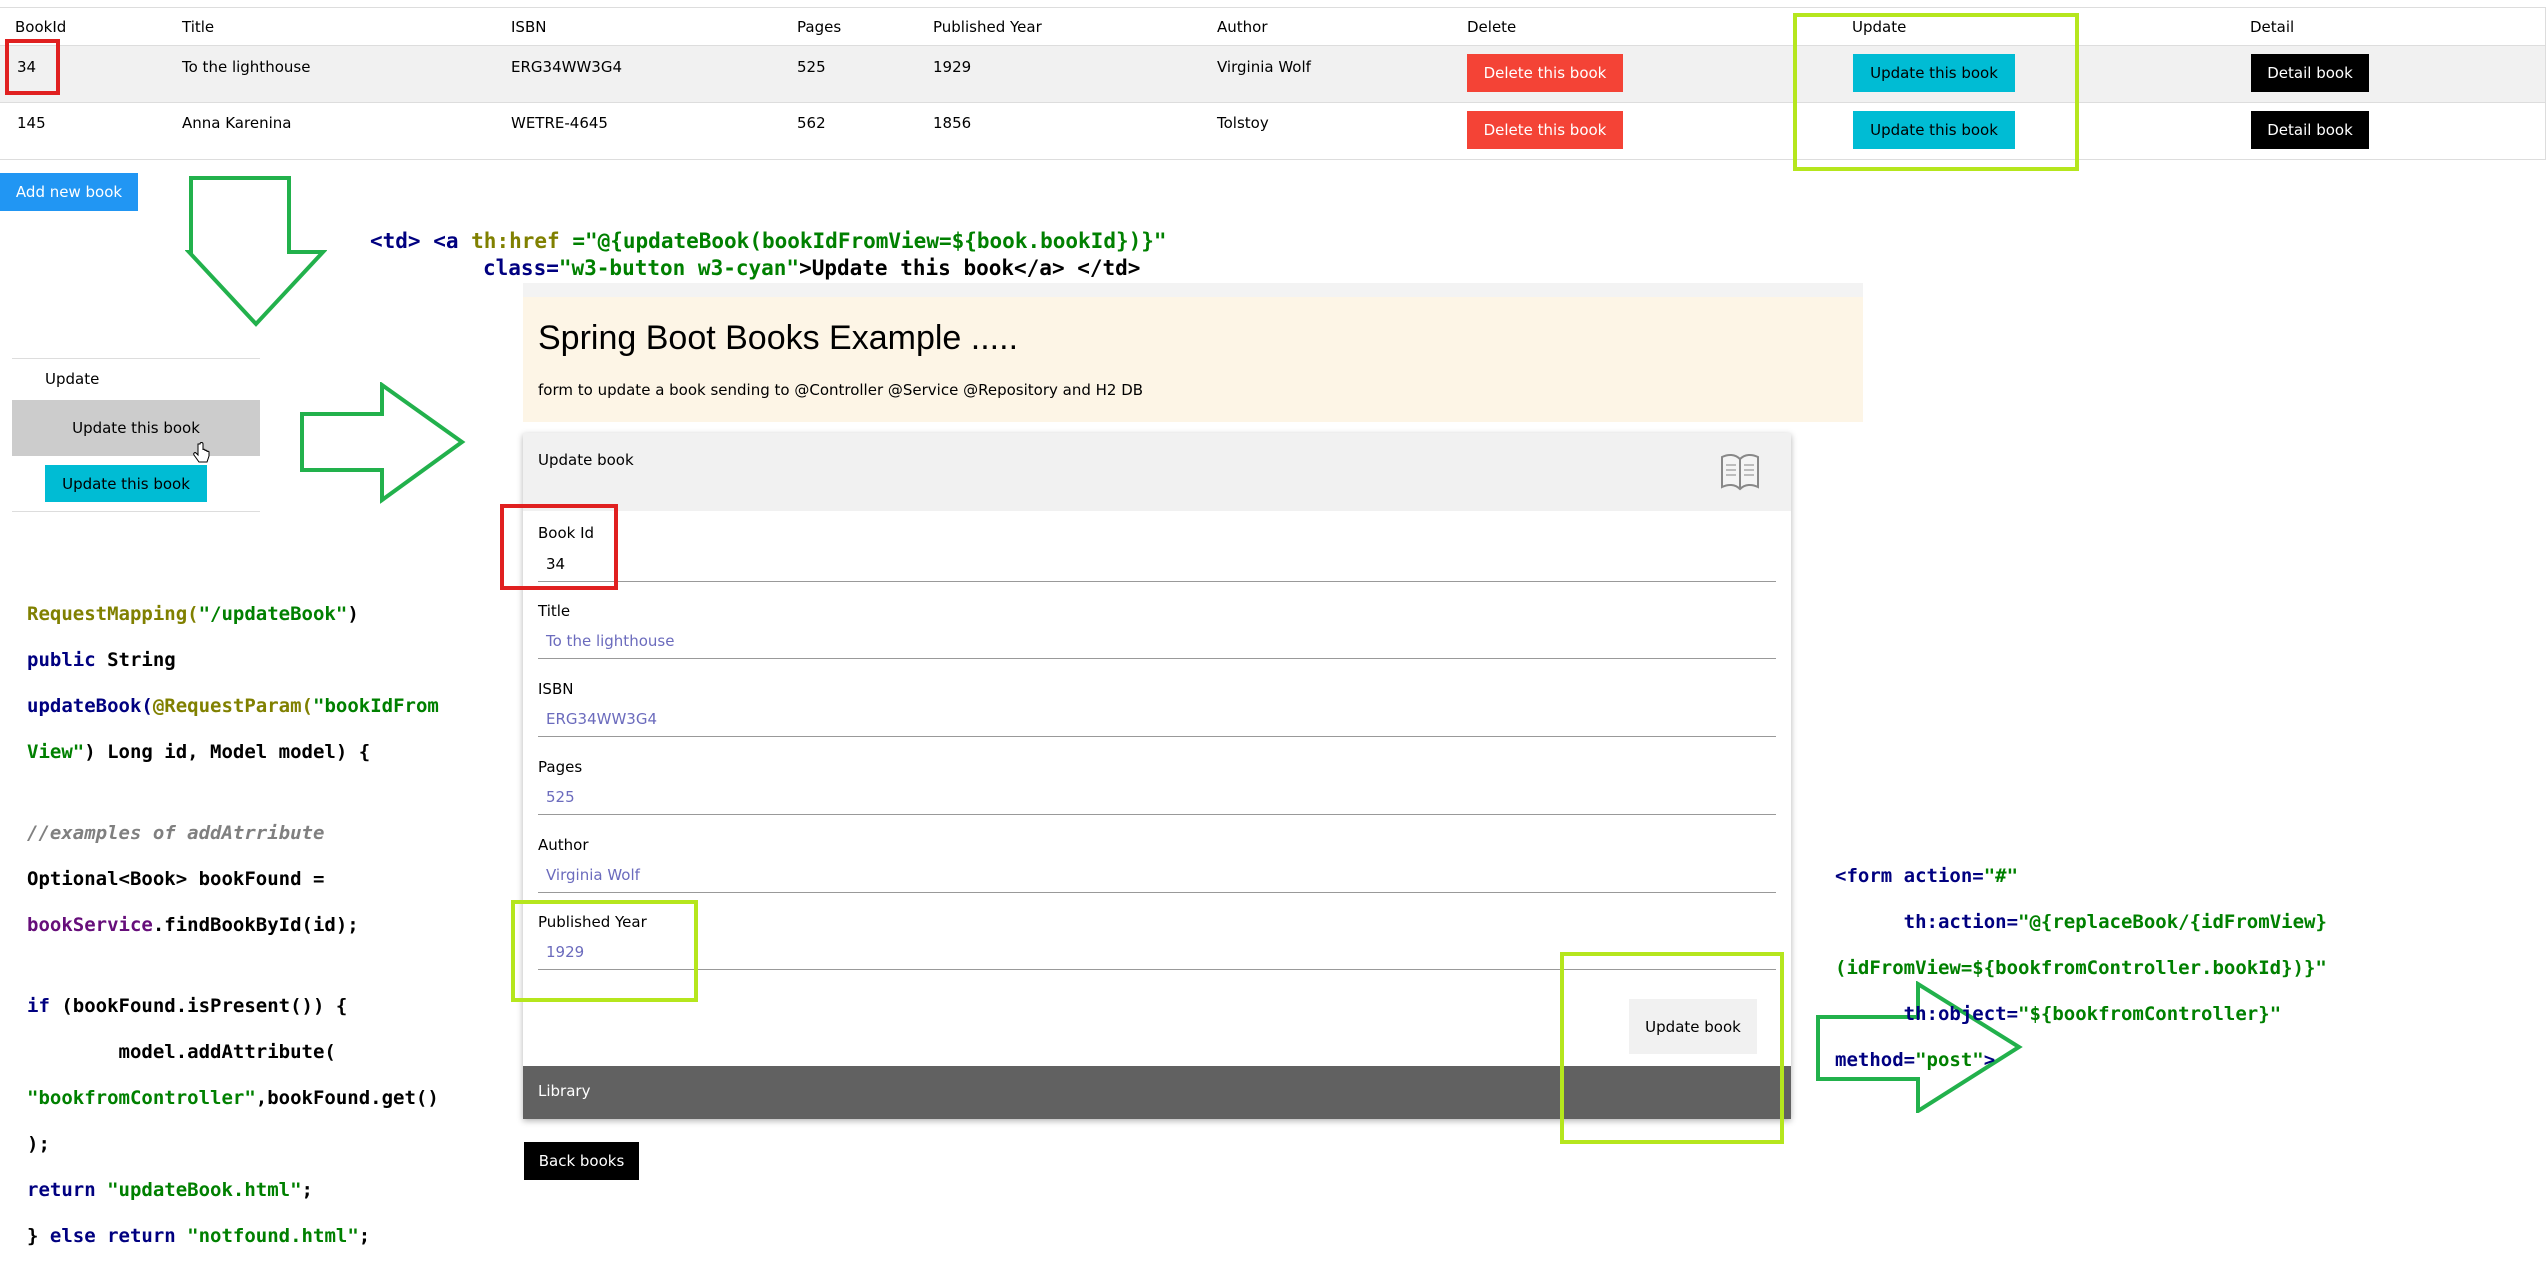 The image size is (2546, 1271). I want to click on code-token: "/updateBook", so click(273, 614).